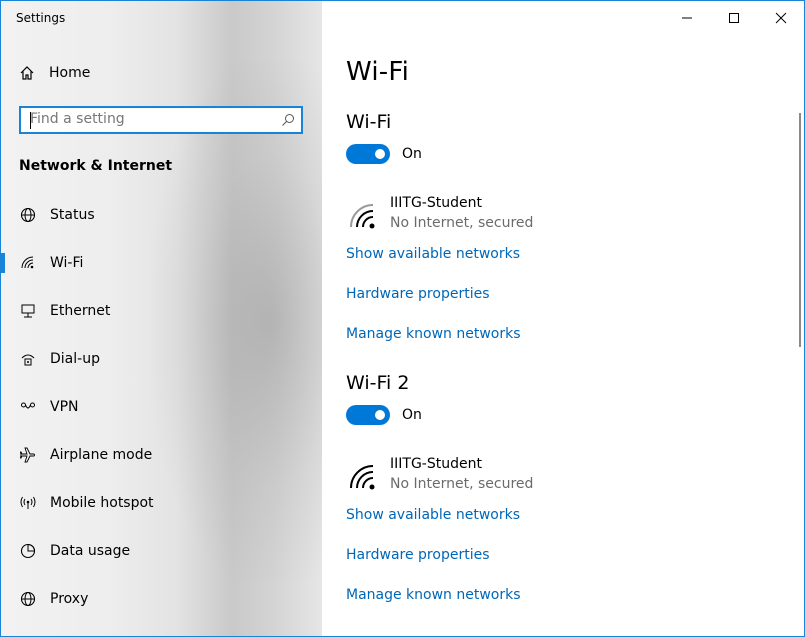  Describe the element at coordinates (288, 120) in the screenshot. I see `search-icon` at that location.